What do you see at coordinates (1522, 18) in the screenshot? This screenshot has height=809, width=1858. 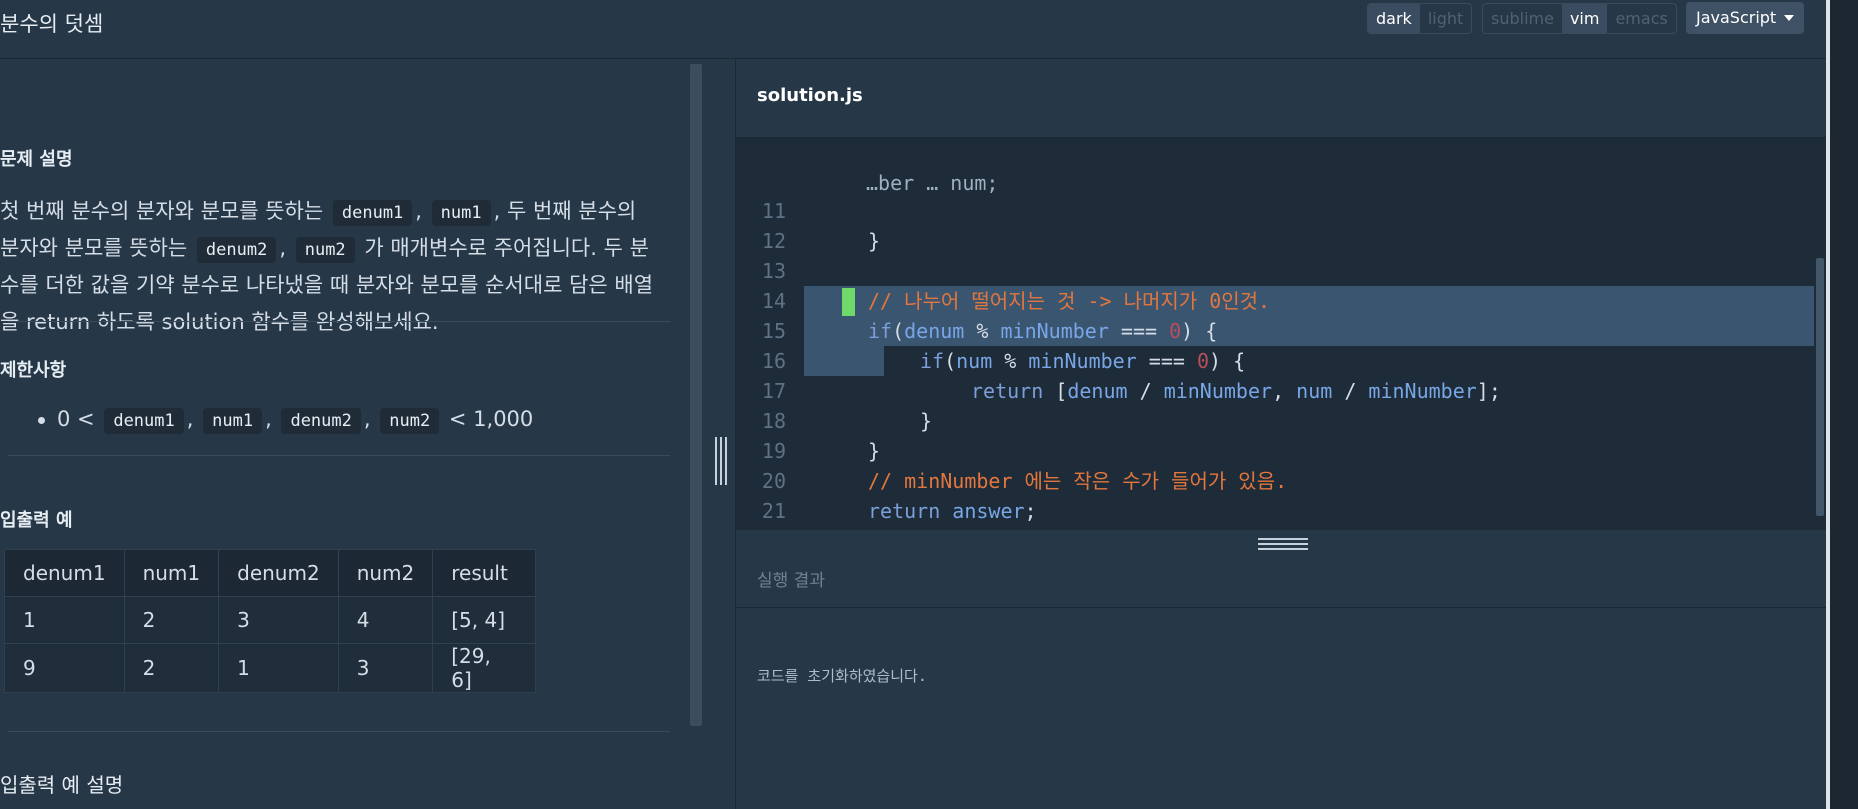 I see `keymap-sublime-button: sublime` at bounding box center [1522, 18].